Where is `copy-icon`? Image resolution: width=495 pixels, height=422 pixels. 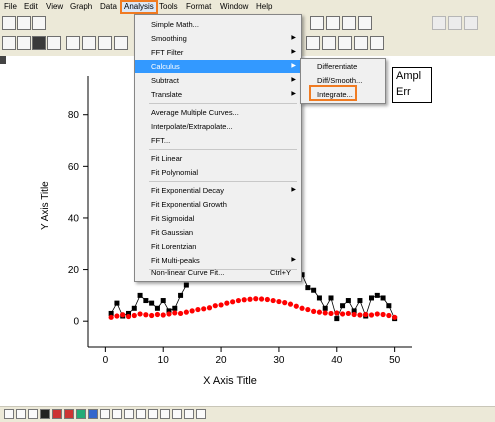
copy-icon is located at coordinates (455, 23).